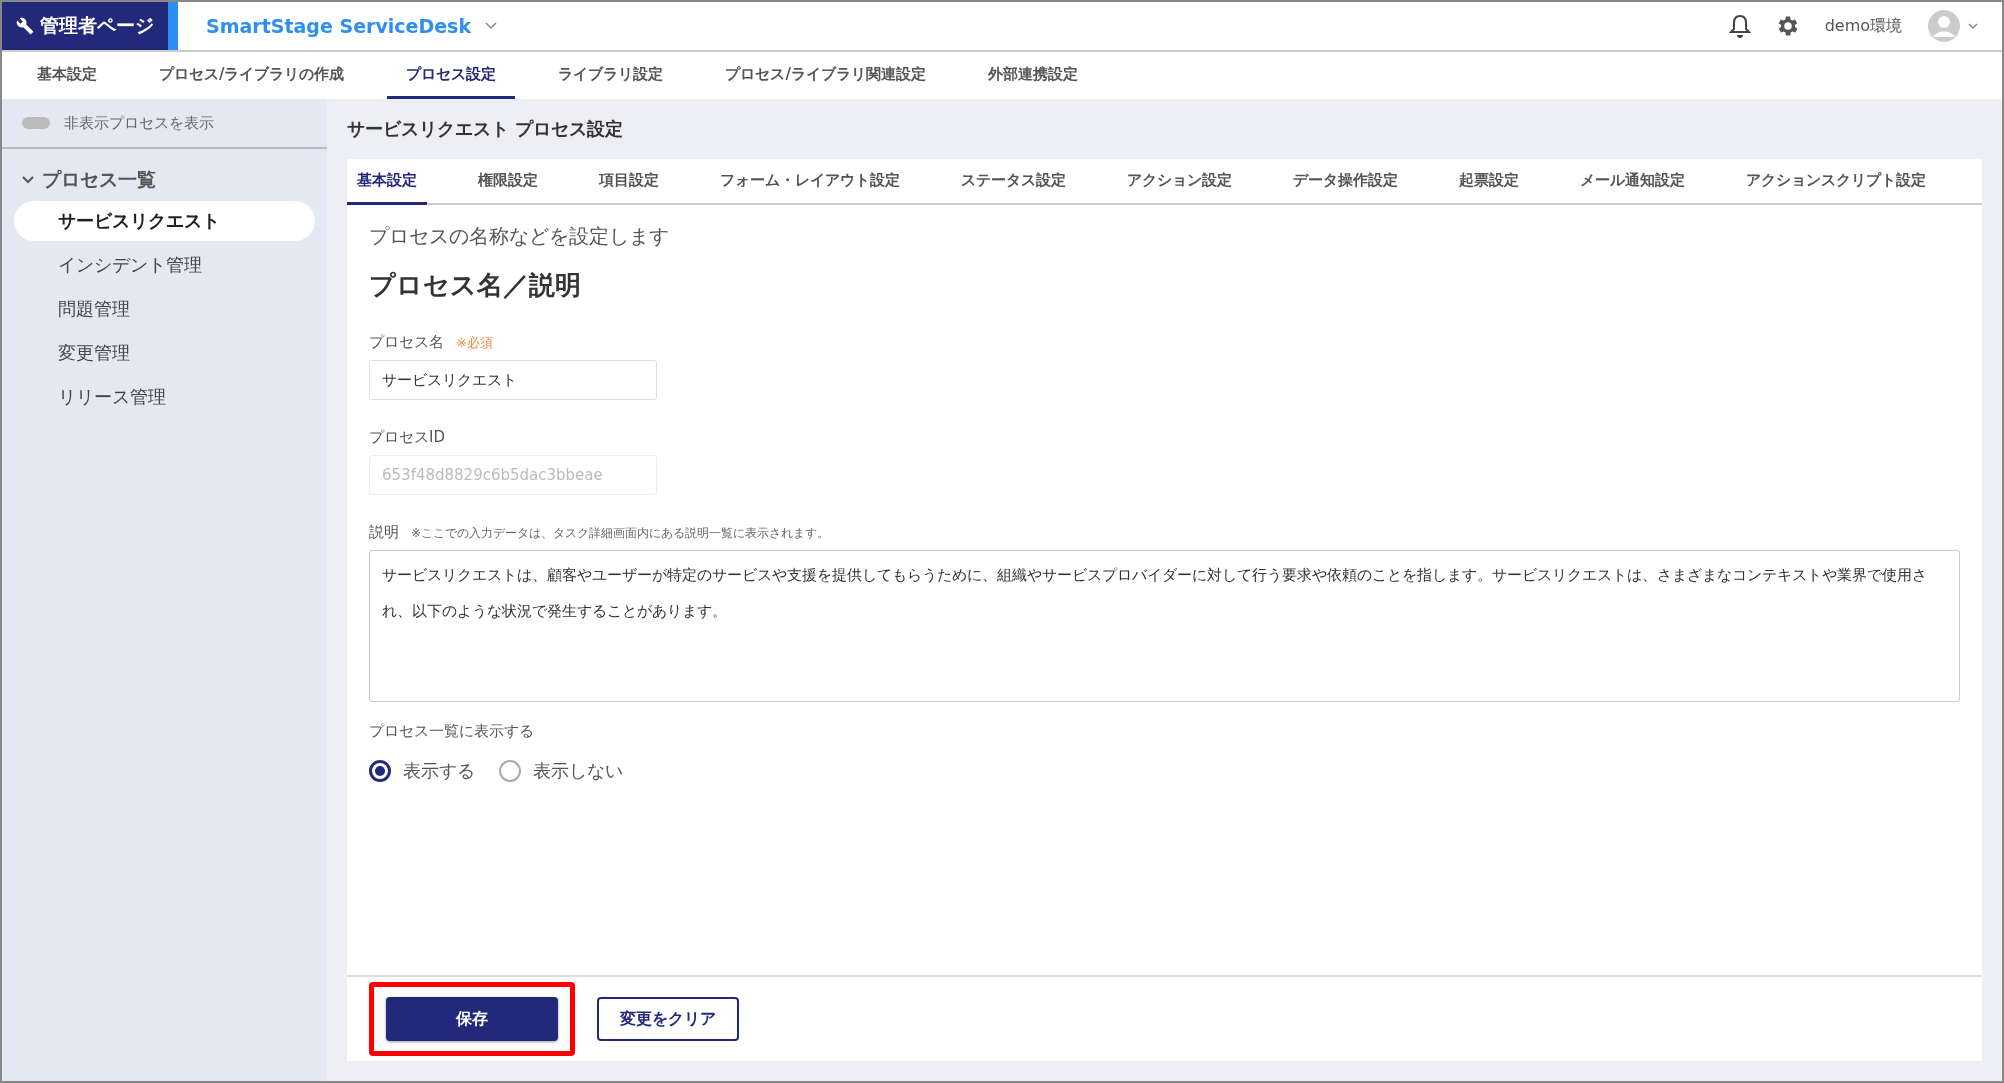 The image size is (2004, 1083). I want to click on nav-tab: 基本設定, so click(67, 75).